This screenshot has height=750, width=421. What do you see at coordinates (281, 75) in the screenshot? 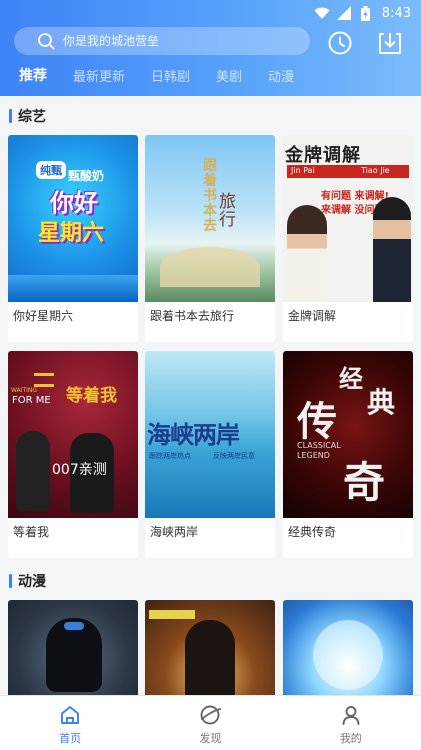
I see `tab-anime: 动漫` at bounding box center [281, 75].